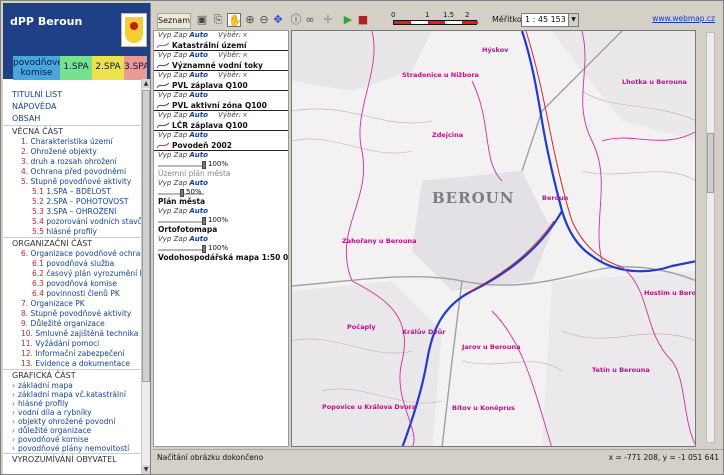 This screenshot has width=724, height=475. What do you see at coordinates (72, 254) in the screenshot?
I see `nav-item: 6. Organizace povodňové ochrany` at bounding box center [72, 254].